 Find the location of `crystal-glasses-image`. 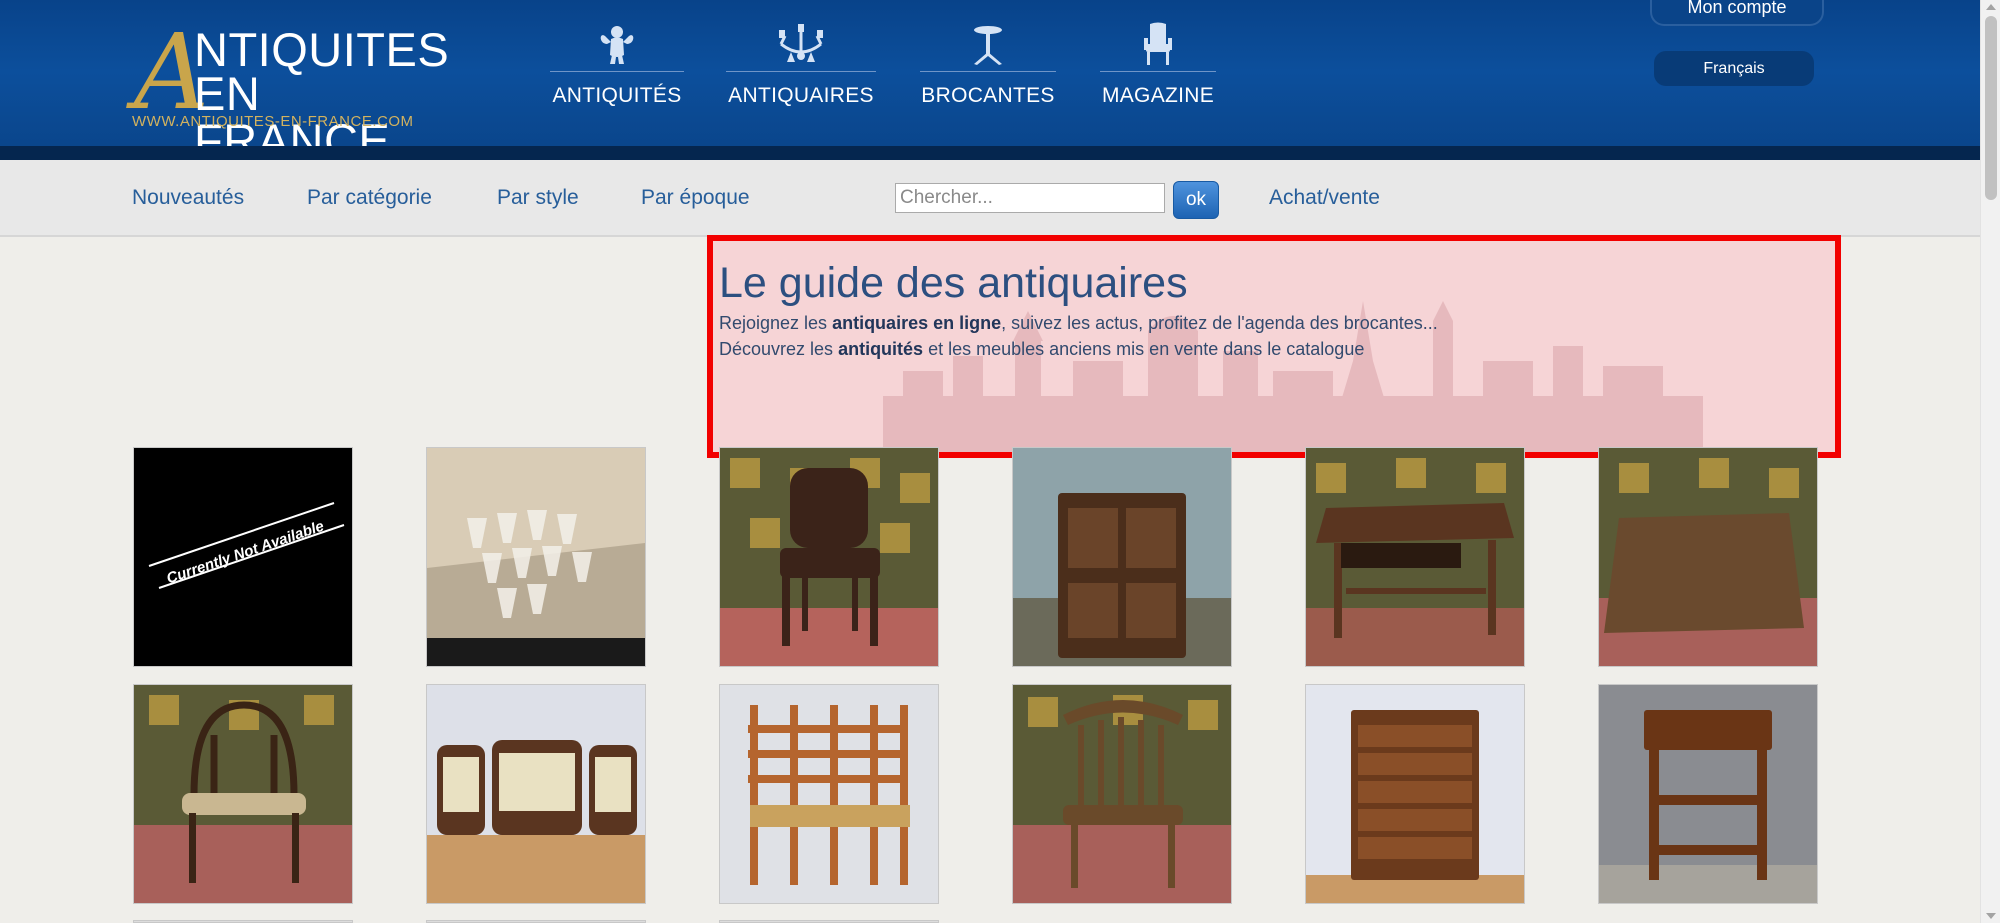

crystal-glasses-image is located at coordinates (536, 557).